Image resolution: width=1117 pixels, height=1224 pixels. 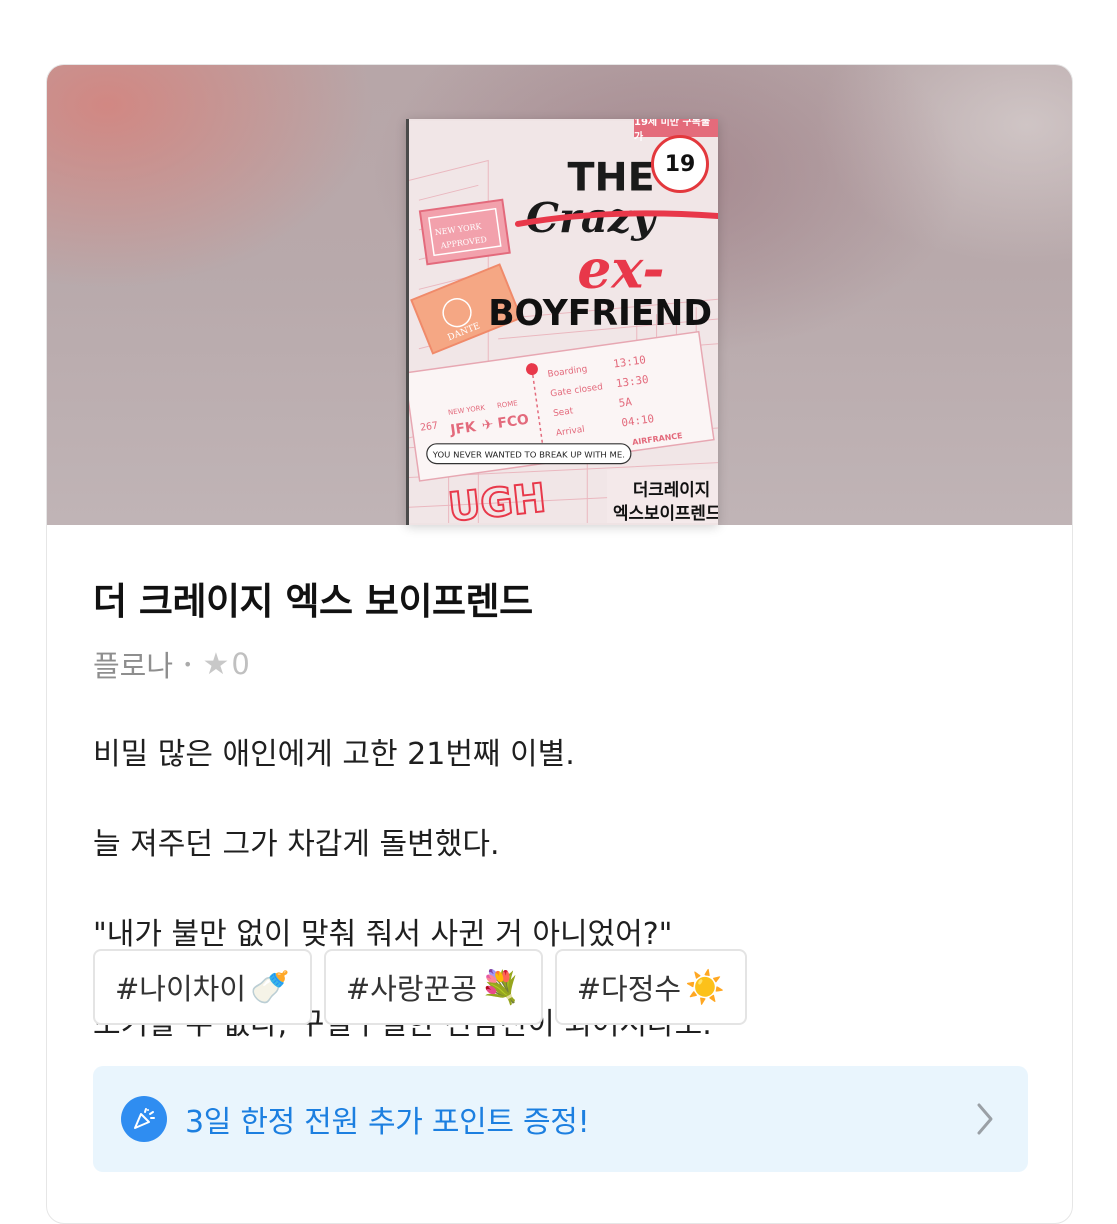 What do you see at coordinates (500, 987) in the screenshot?
I see `bouquet-icon: 💐` at bounding box center [500, 987].